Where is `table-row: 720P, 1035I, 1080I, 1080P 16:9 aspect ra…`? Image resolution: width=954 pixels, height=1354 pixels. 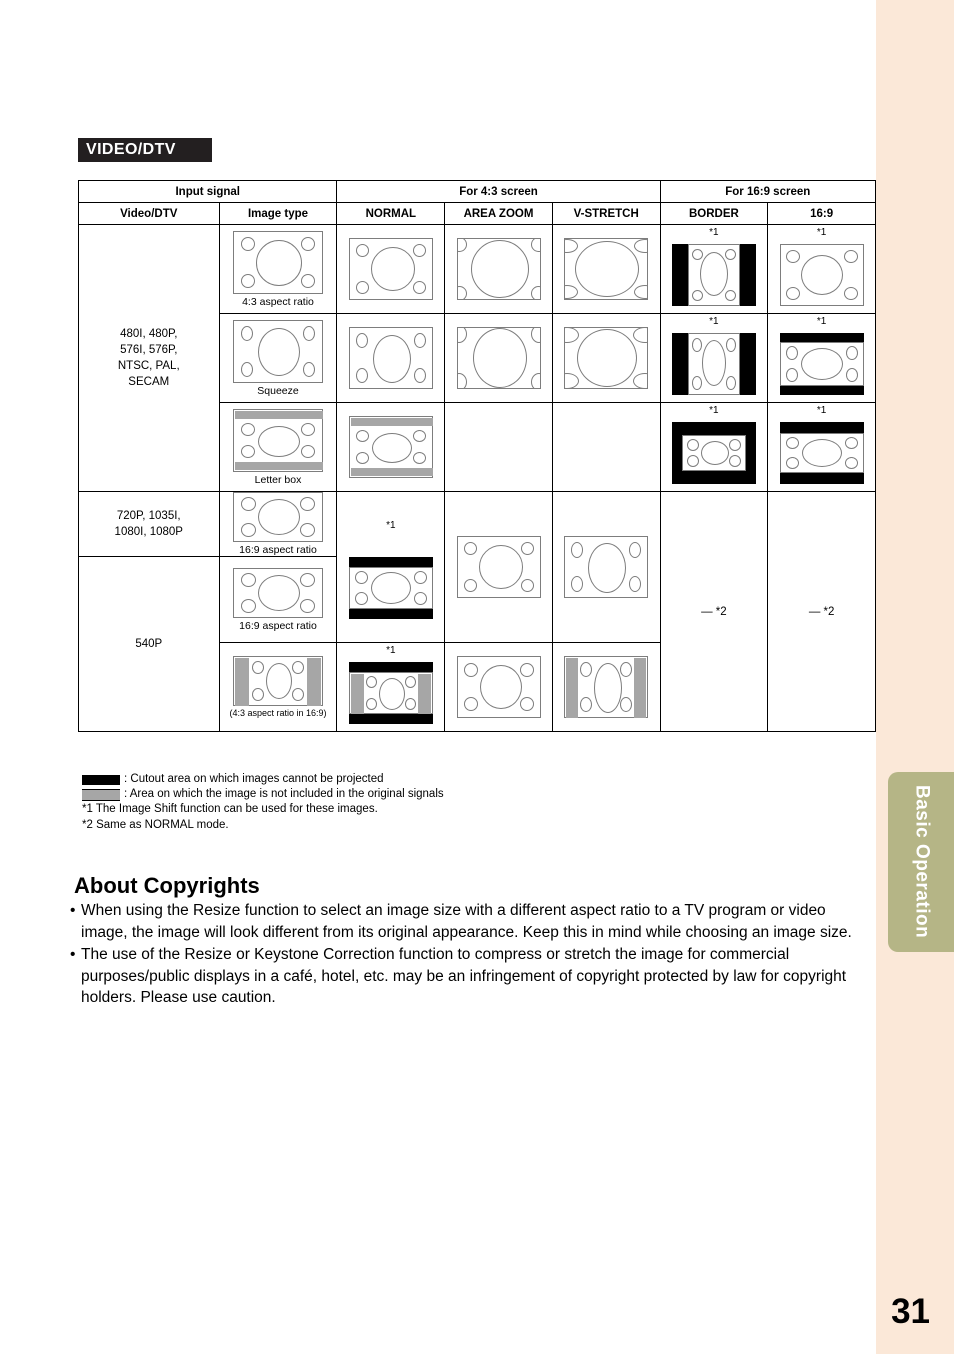 table-row: 720P, 1035I, 1080I, 1080P 16:9 aspect ra… is located at coordinates (477, 611).